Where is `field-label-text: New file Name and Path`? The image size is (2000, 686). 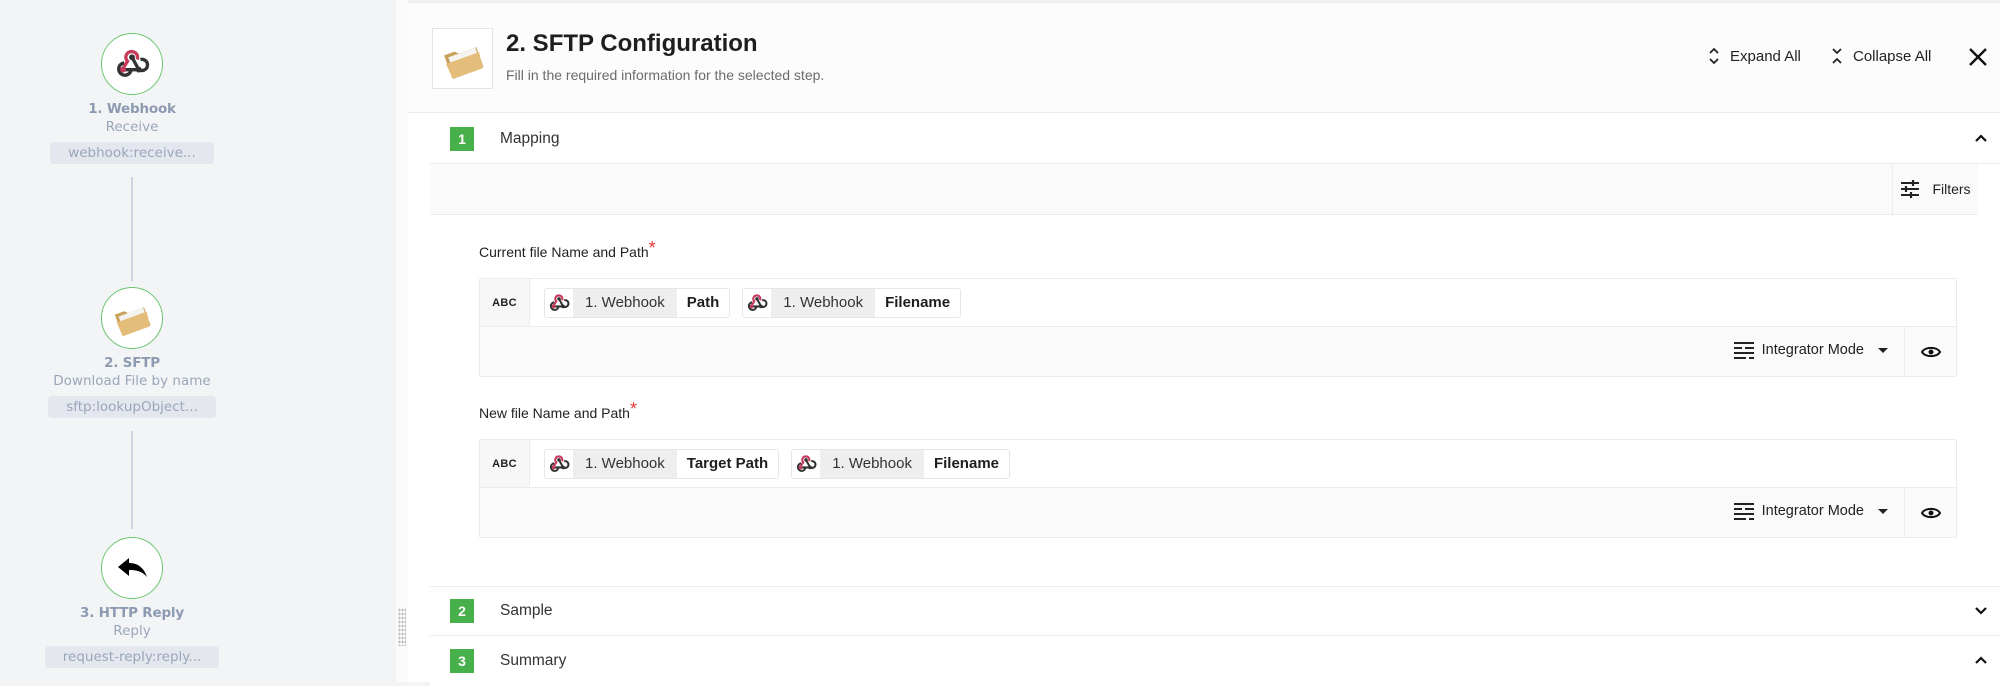 field-label-text: New file Name and Path is located at coordinates (554, 413).